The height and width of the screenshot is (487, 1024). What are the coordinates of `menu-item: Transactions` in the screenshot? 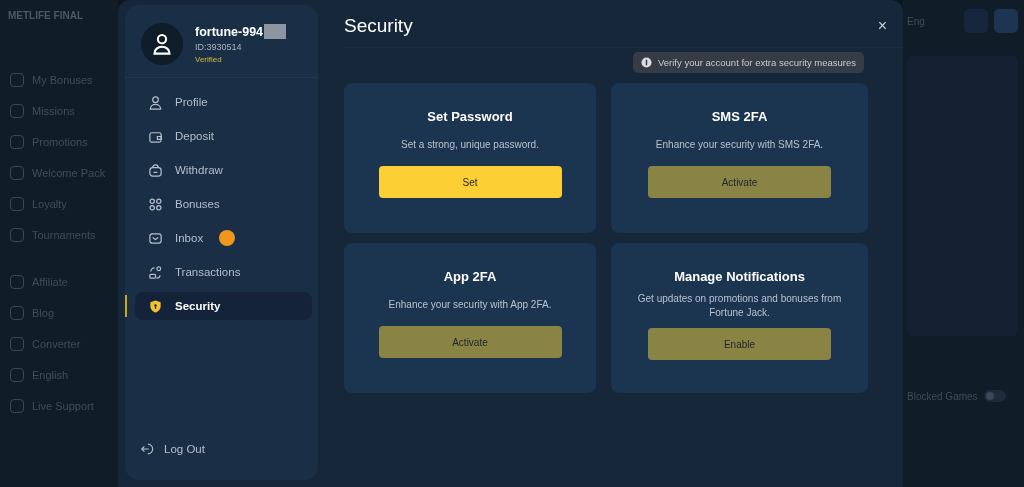 It's located at (223, 272).